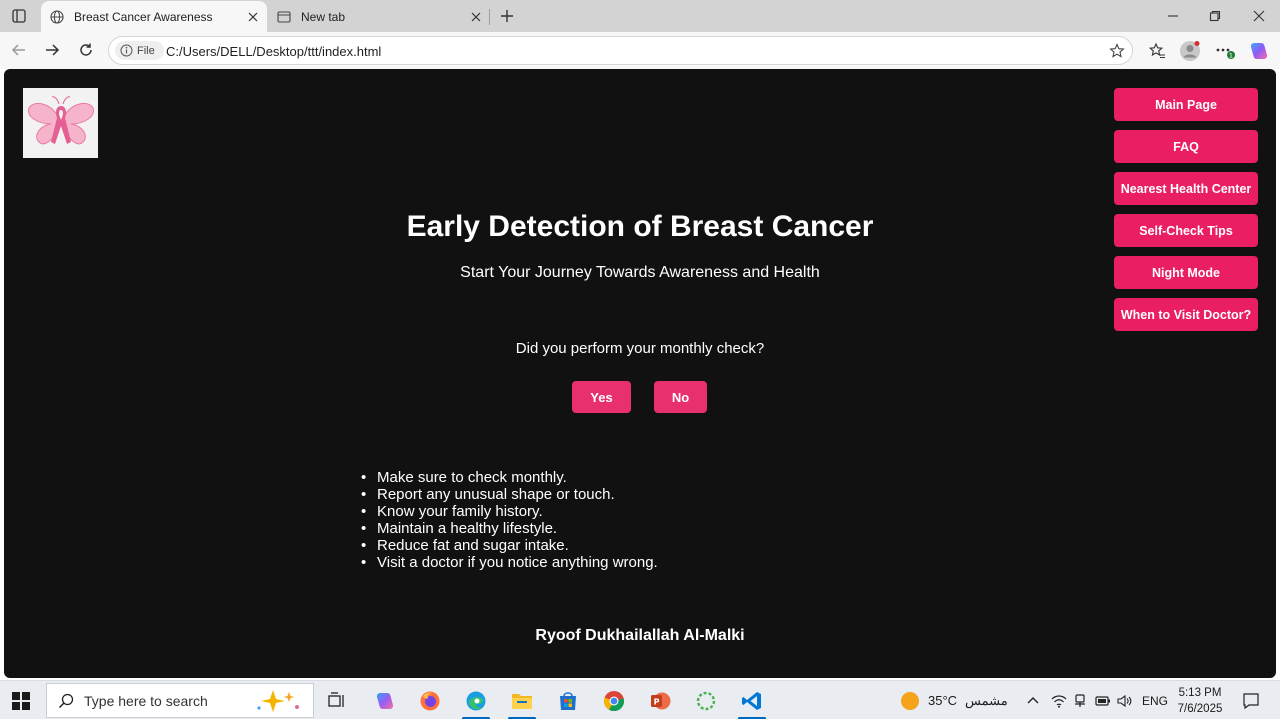  What do you see at coordinates (1190, 51) in the screenshot?
I see `profile-avatar-icon` at bounding box center [1190, 51].